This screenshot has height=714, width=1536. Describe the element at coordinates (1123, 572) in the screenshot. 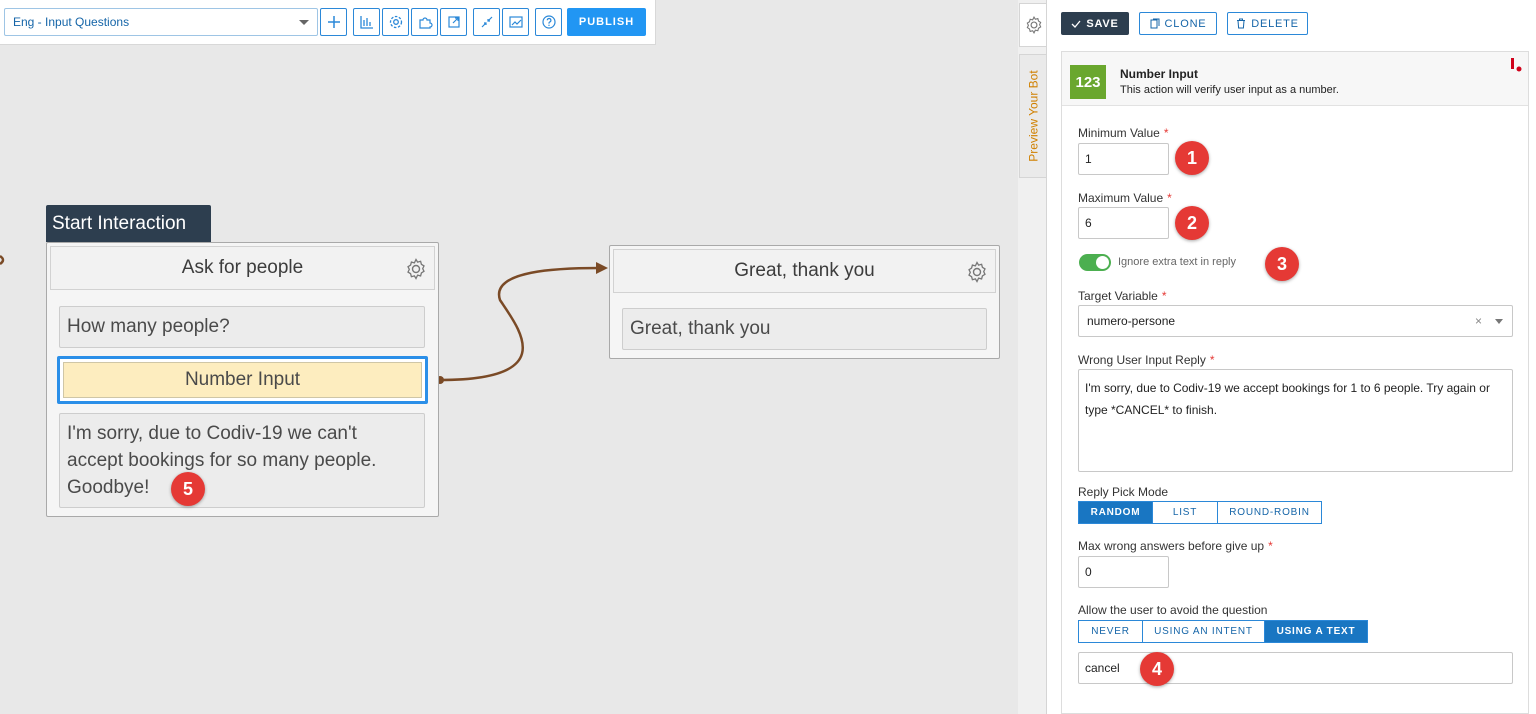

I see `max-wrong-input: 0` at that location.